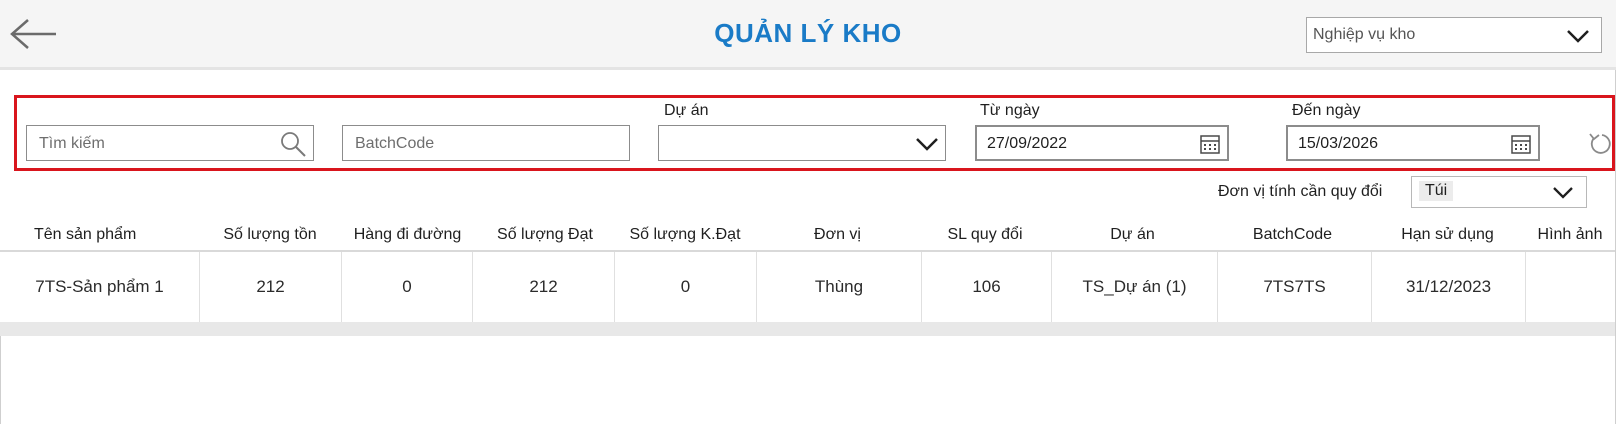 Image resolution: width=1616 pixels, height=424 pixels. I want to click on from-date-label: Từ ngày, so click(1010, 110).